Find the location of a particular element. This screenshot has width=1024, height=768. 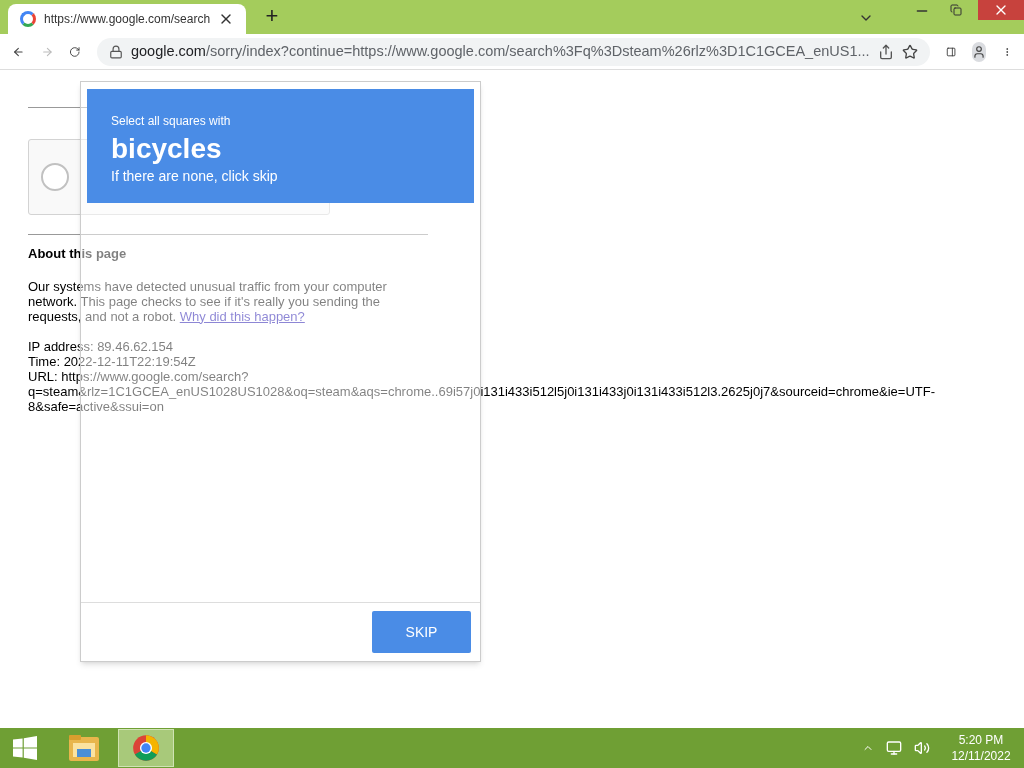

tab-title: https://www.google.com/search is located at coordinates (127, 19).